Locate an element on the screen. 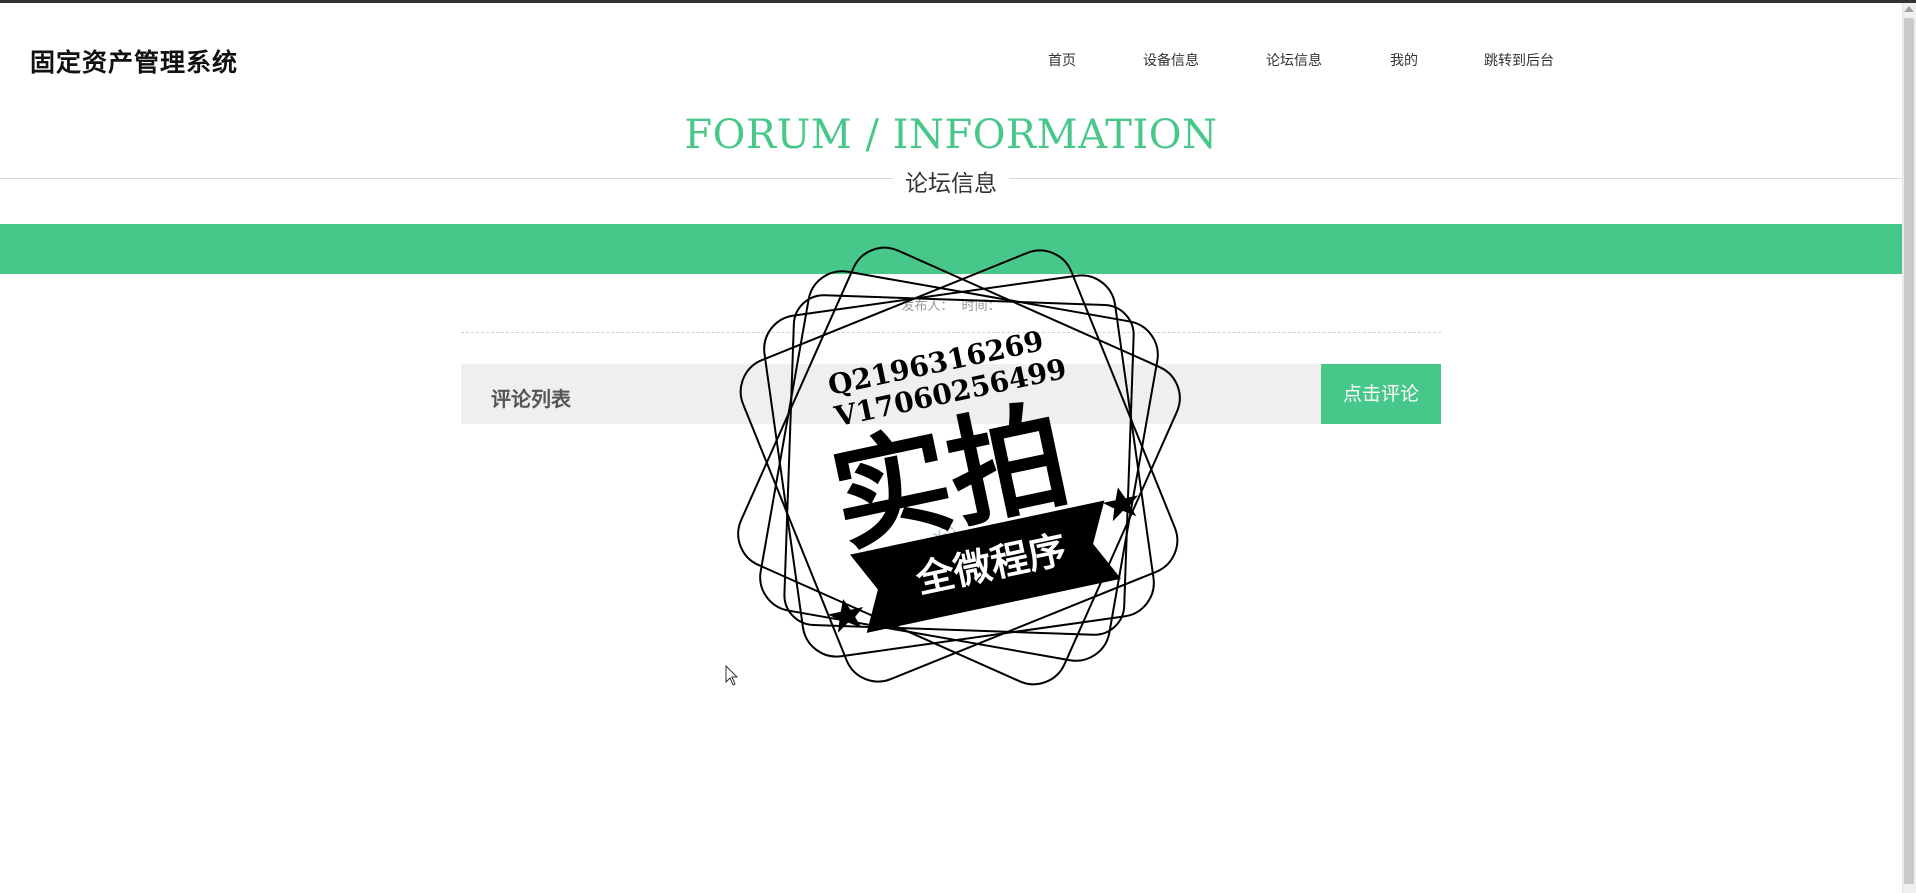 The width and height of the screenshot is (1916, 893). section-title-cn: 论坛信息 is located at coordinates (951, 181).